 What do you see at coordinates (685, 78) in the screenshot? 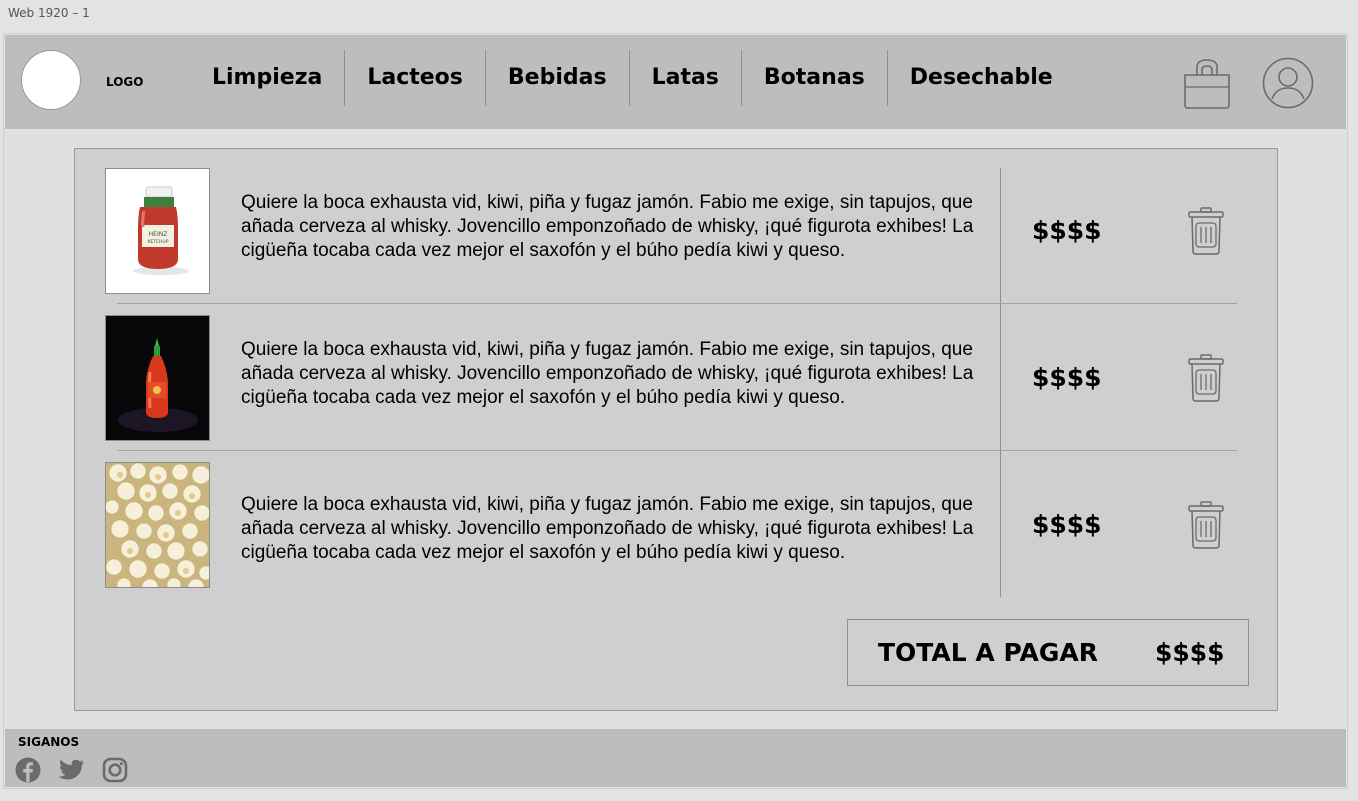
I see `nav-item-latas: Latas` at bounding box center [685, 78].